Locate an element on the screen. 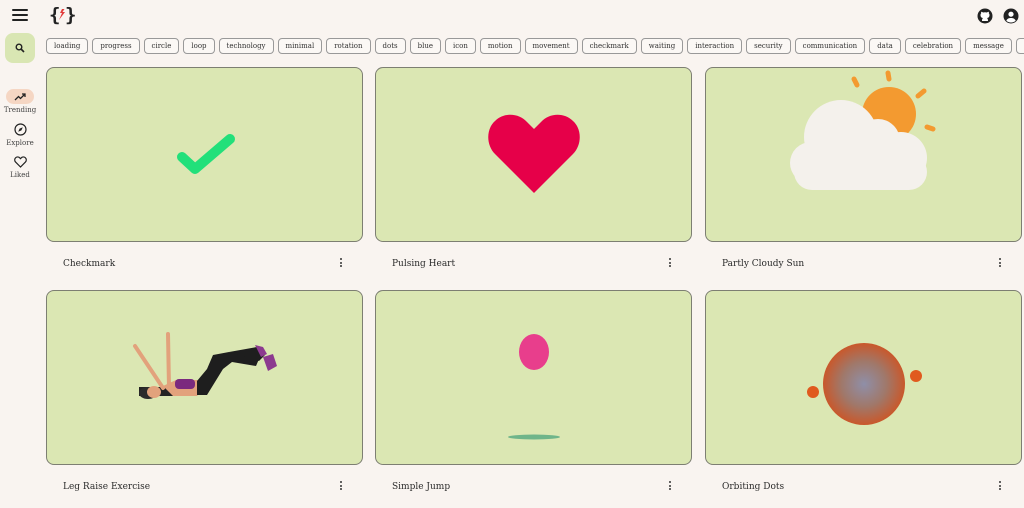 This screenshot has height=508, width=1024. account-circle-icon is located at coordinates (1011, 16).